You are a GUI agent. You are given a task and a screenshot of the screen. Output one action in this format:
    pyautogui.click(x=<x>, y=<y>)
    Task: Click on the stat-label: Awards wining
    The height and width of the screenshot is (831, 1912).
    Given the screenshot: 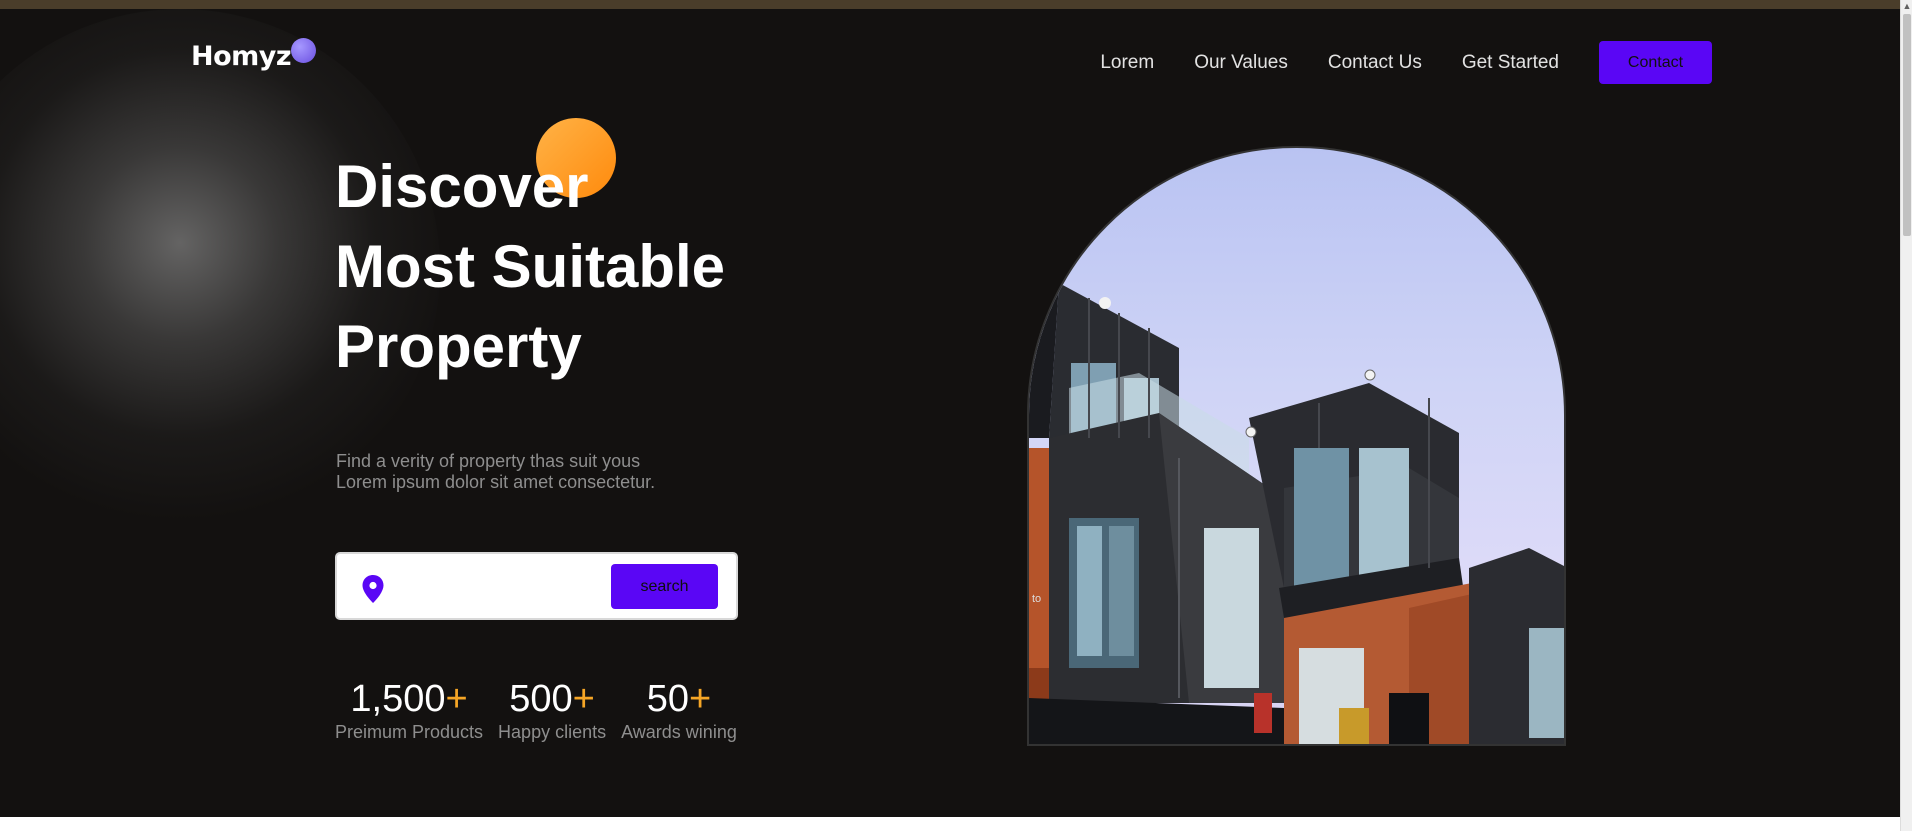 What is the action you would take?
    pyautogui.click(x=679, y=732)
    